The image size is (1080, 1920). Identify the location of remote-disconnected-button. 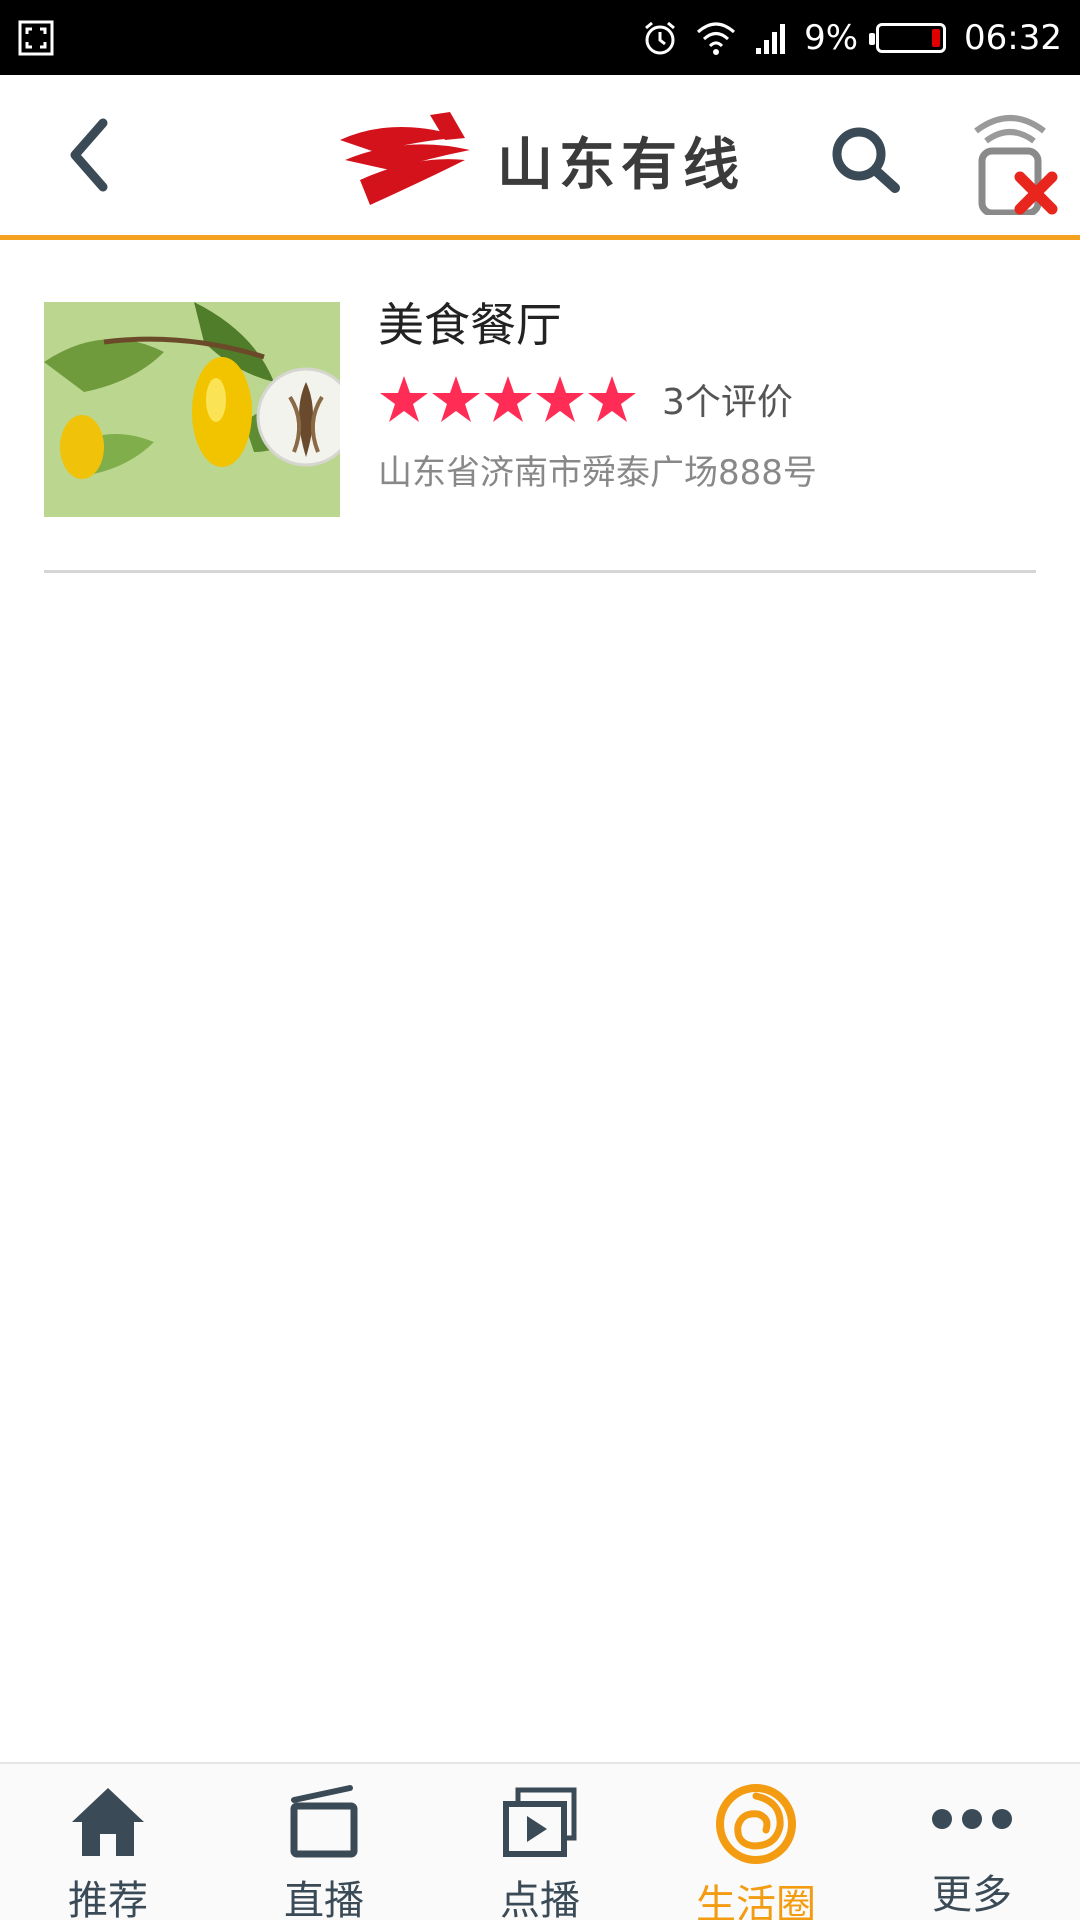
(1010, 161).